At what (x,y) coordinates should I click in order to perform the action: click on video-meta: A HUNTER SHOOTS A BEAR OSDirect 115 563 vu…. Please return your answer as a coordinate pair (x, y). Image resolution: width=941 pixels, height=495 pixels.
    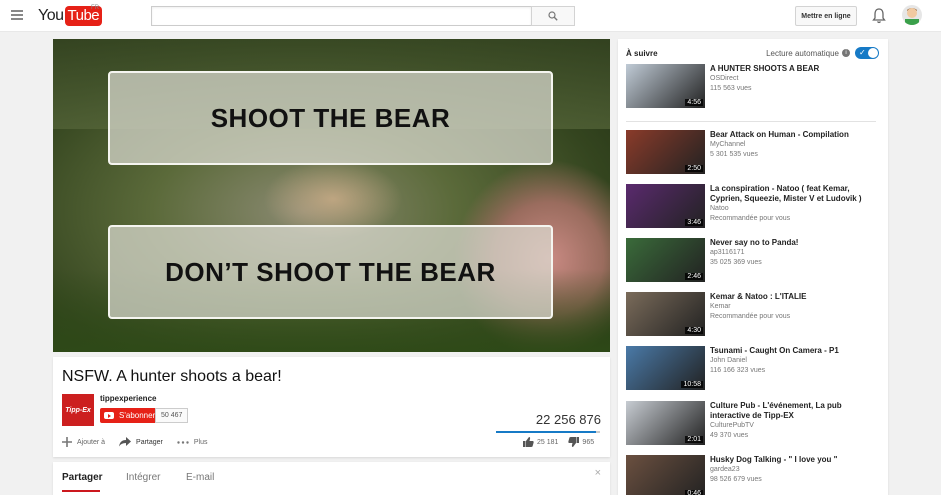
    Looking at the image, I should click on (795, 79).